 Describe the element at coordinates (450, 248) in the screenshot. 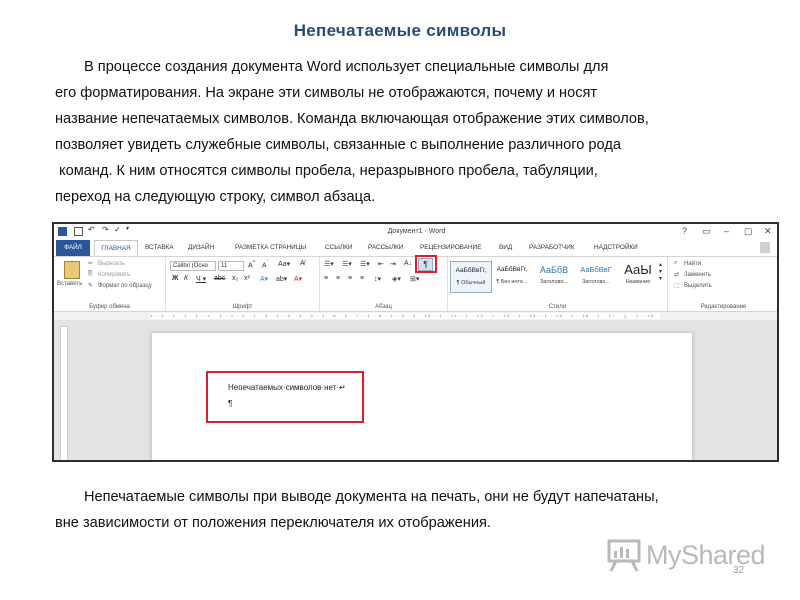

I see `tab-review: РЕЦЕНЗИРОВАНИЕ` at that location.